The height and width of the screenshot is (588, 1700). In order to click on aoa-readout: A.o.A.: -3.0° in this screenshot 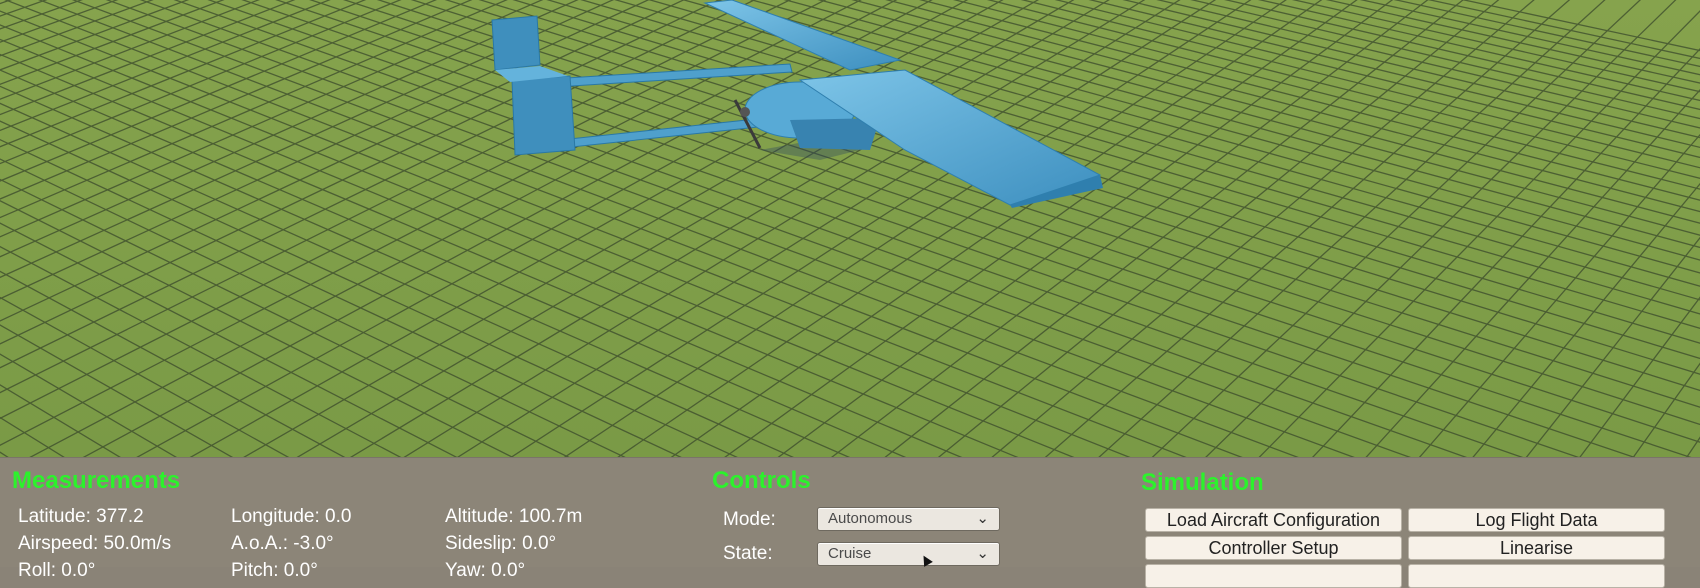, I will do `click(282, 543)`.